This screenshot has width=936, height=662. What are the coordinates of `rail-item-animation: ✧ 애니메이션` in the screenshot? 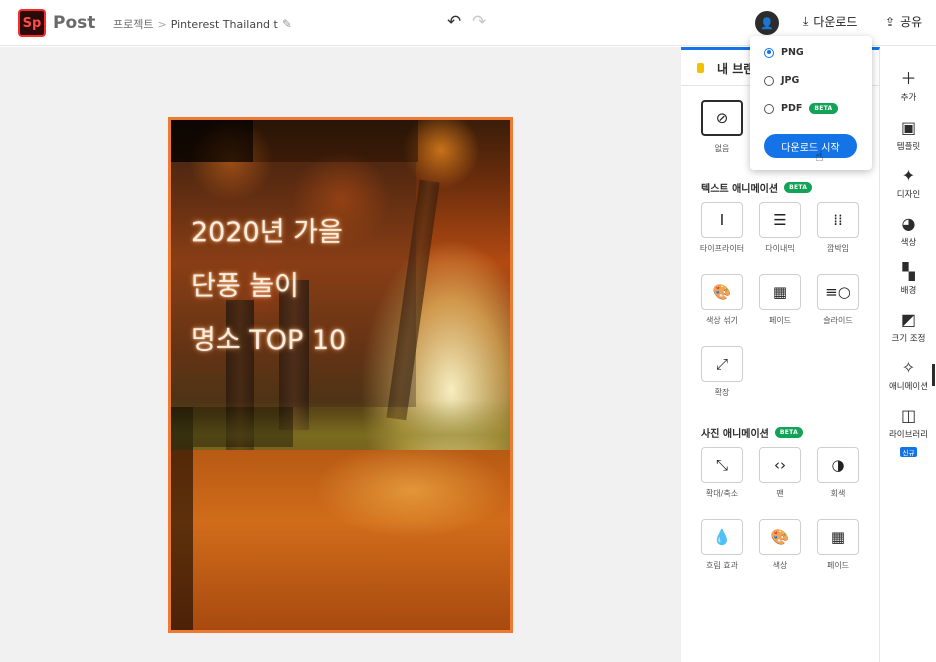 It's located at (908, 375).